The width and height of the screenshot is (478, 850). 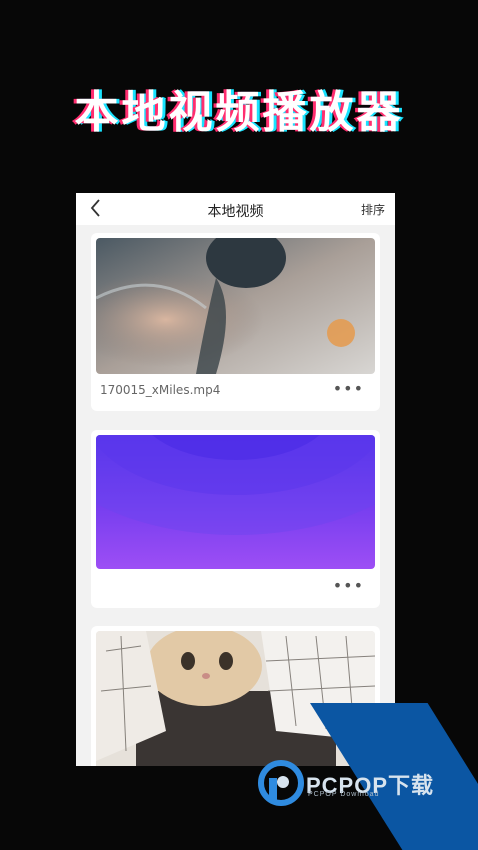 What do you see at coordinates (344, 794) in the screenshot?
I see `watermark-subtitle: PCPOP Download` at bounding box center [344, 794].